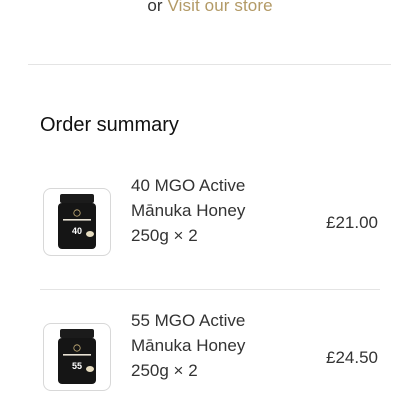  What do you see at coordinates (109, 125) in the screenshot?
I see `order-summary-title: Order summary` at bounding box center [109, 125].